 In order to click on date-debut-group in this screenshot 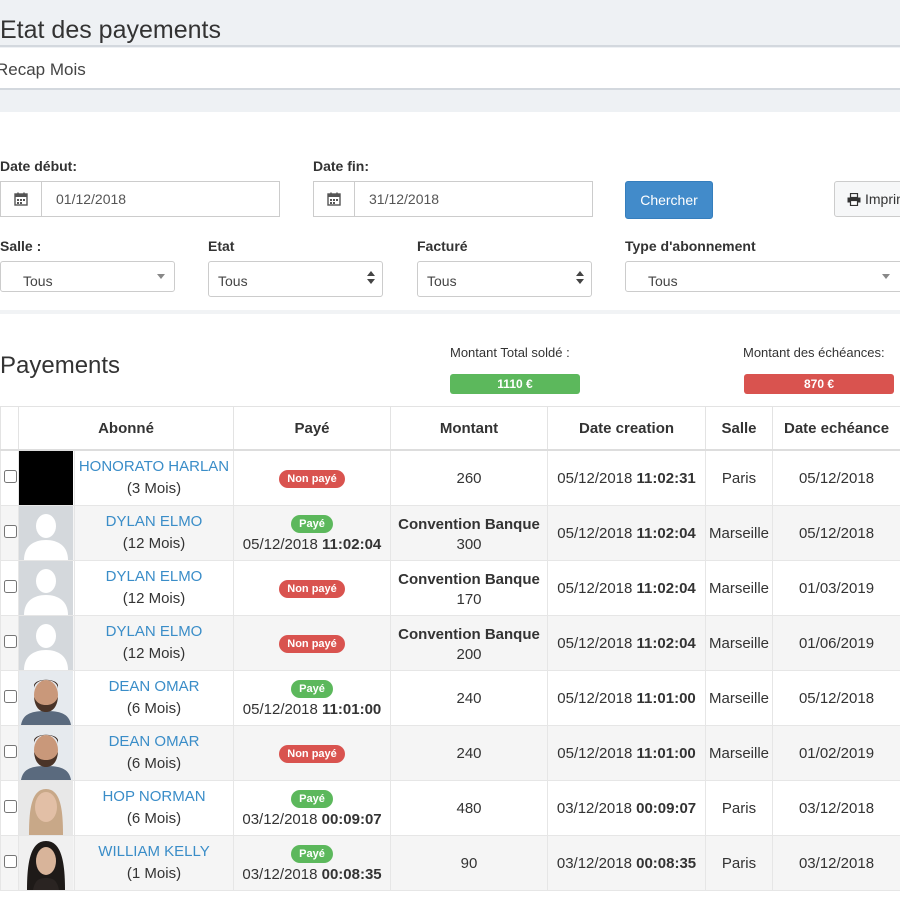, I will do `click(140, 199)`.